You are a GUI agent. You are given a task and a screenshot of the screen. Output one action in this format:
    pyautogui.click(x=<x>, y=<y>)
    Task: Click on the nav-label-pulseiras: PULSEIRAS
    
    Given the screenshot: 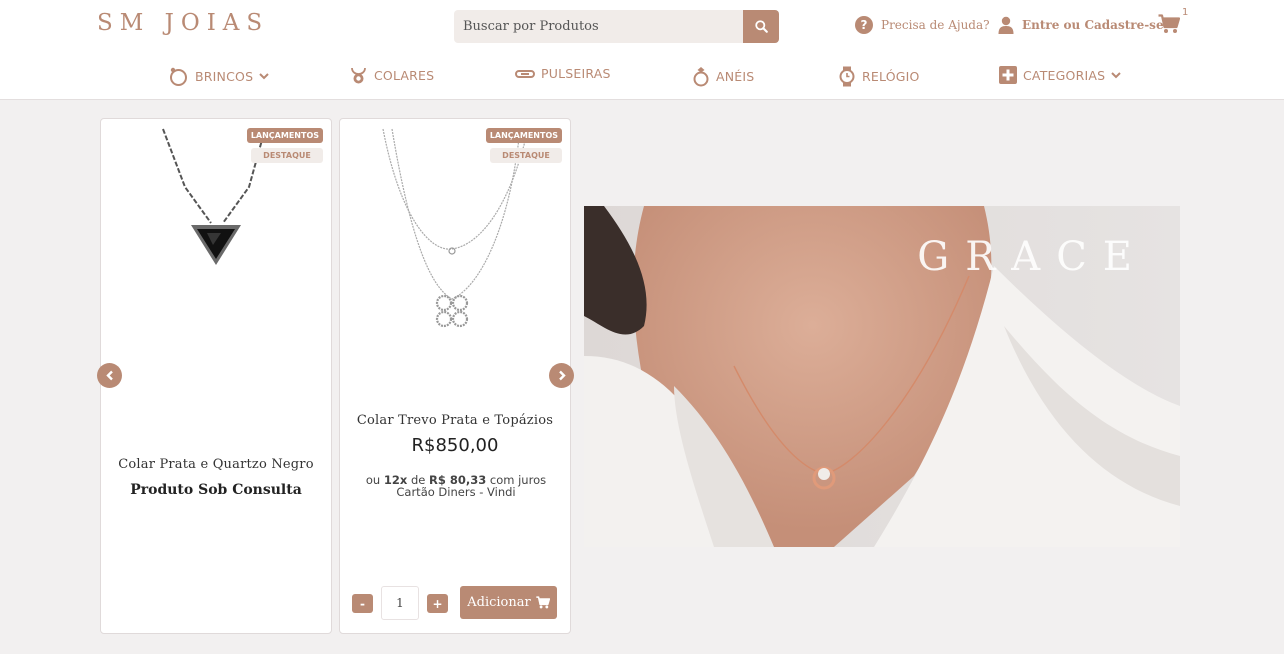 What is the action you would take?
    pyautogui.click(x=576, y=73)
    